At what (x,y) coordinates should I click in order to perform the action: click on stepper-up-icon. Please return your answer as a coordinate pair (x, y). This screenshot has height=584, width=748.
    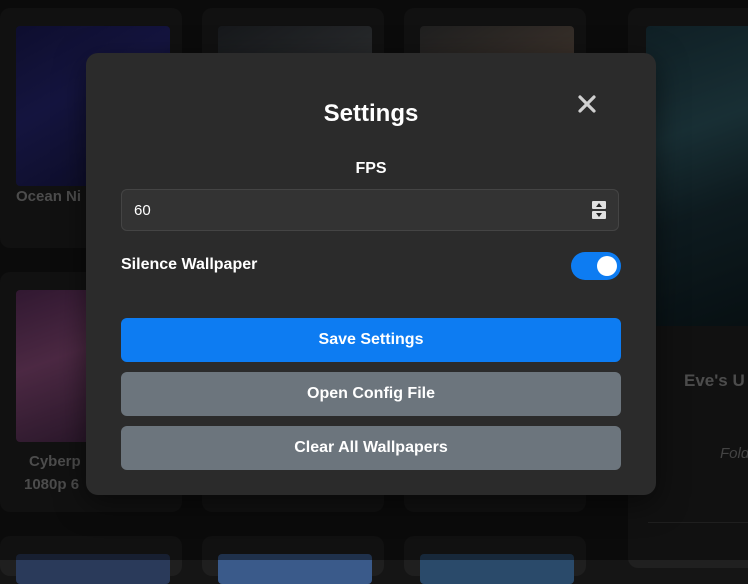
    Looking at the image, I should click on (599, 205).